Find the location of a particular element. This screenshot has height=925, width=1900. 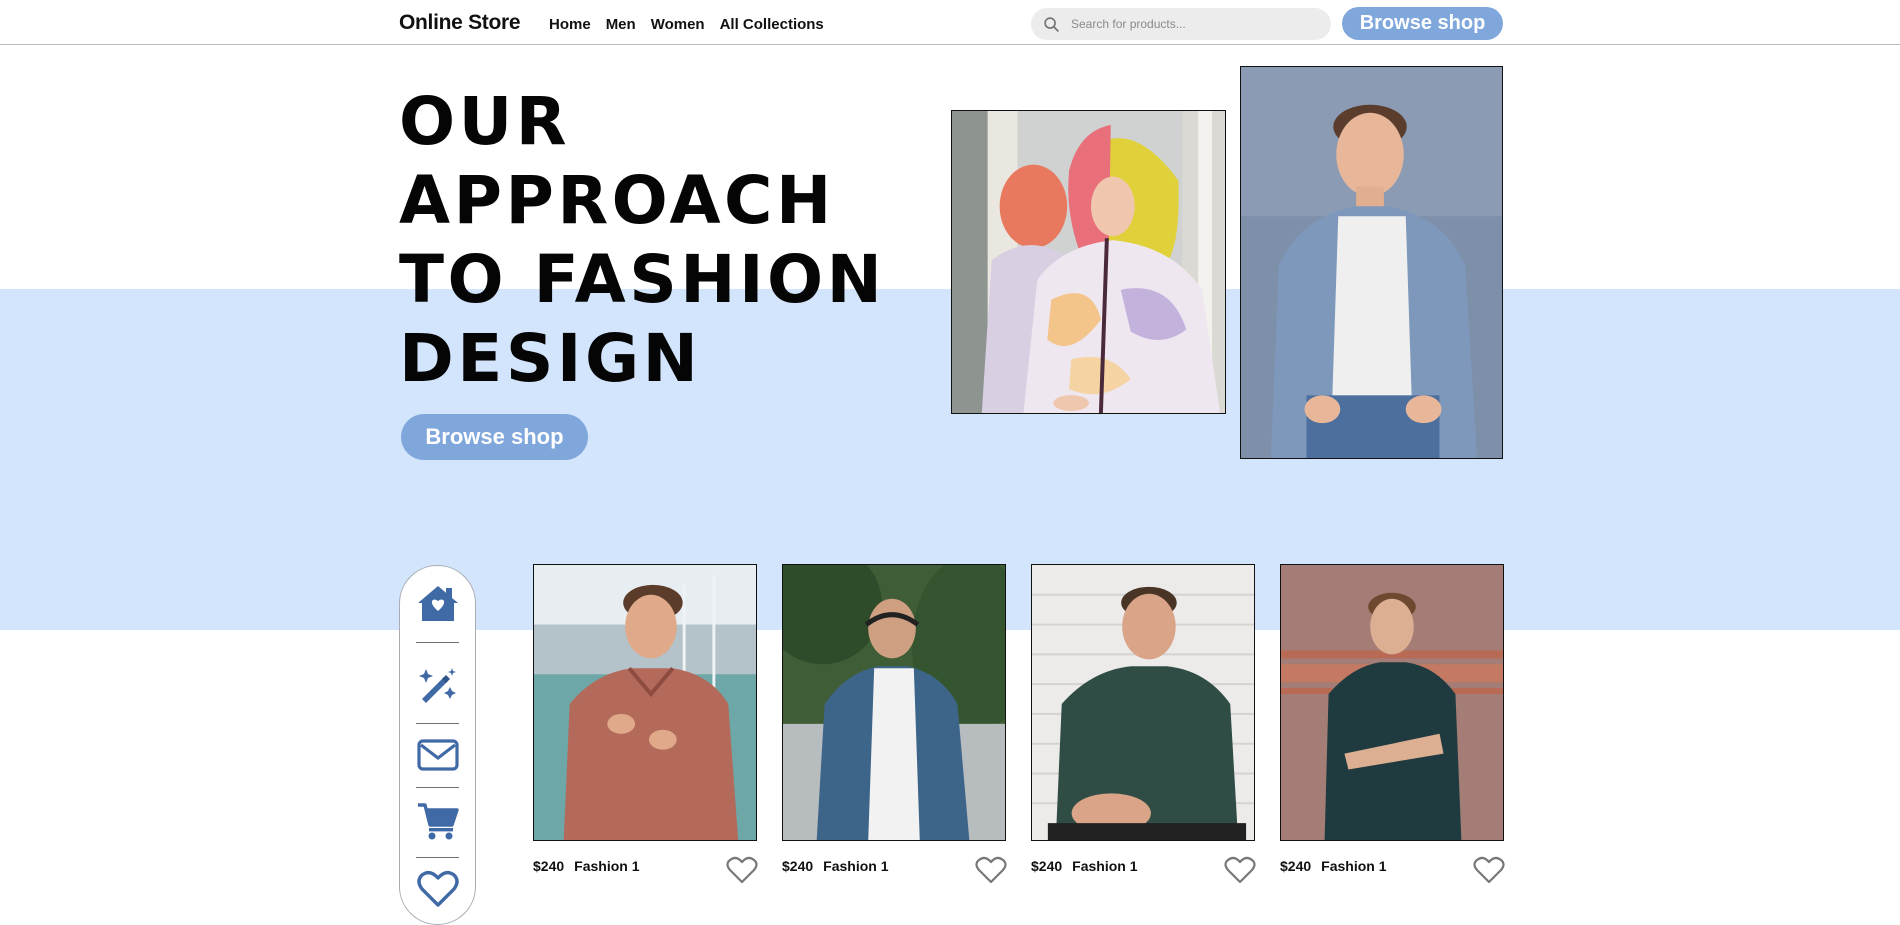

denim-shirt-man-photo is located at coordinates (1371, 262).